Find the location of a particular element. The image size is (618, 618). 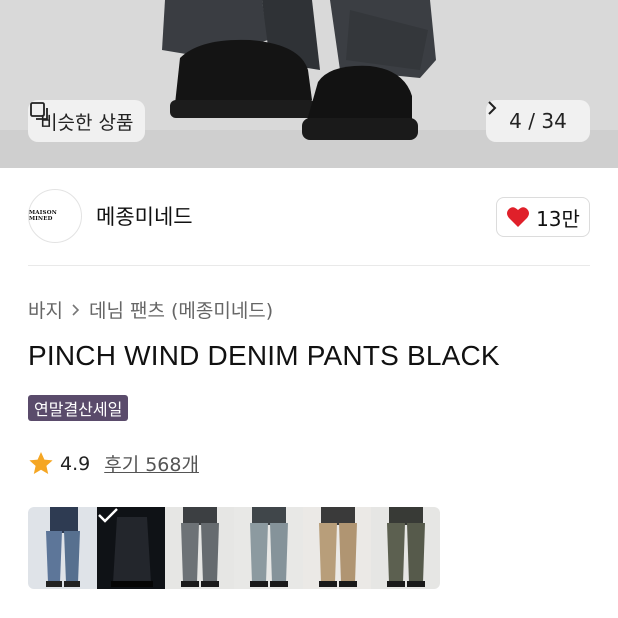

image-counter-button: 4 / 34 is located at coordinates (538, 121).